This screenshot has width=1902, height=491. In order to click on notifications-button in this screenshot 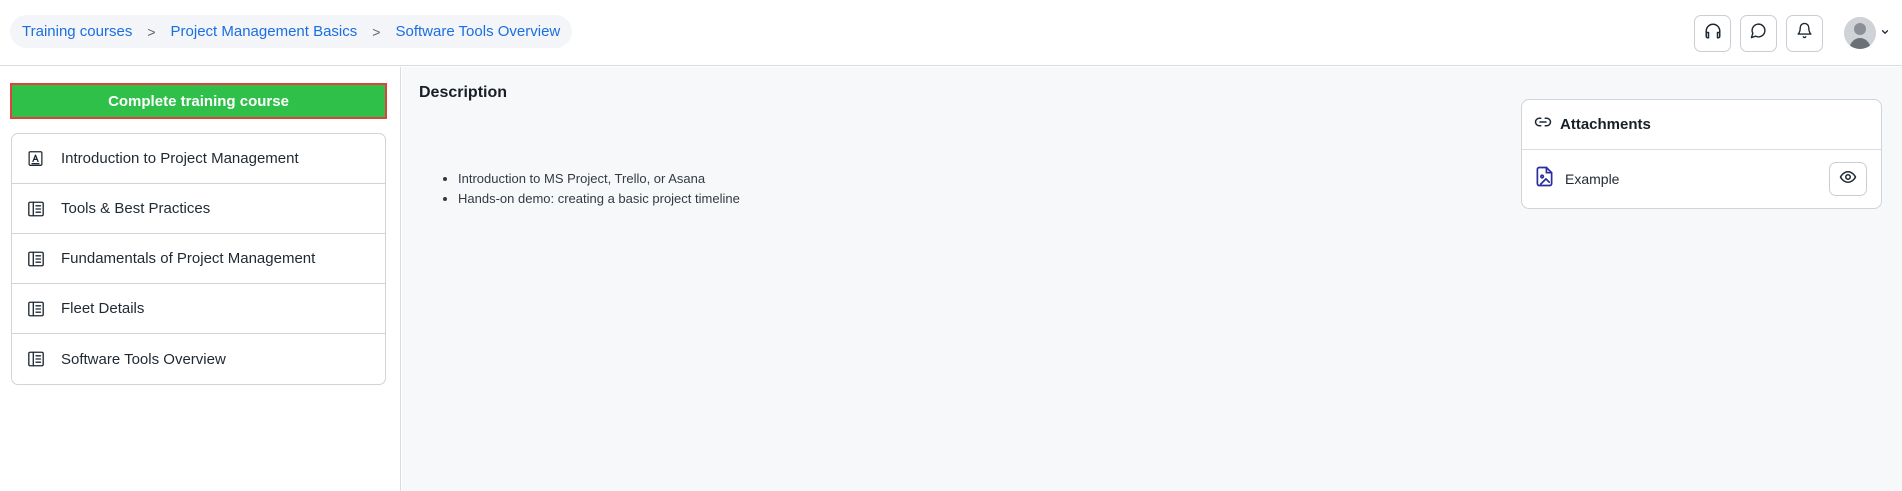, I will do `click(1804, 33)`.